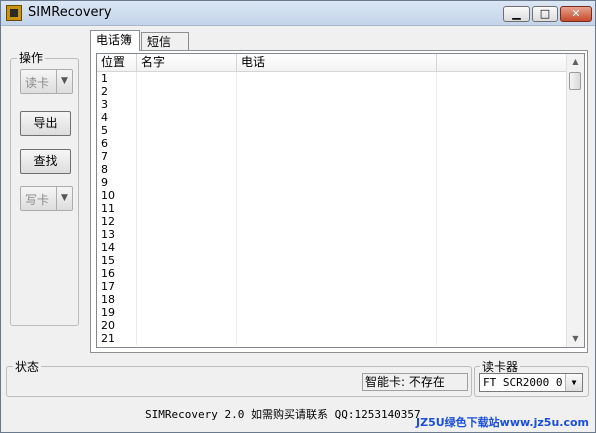 This screenshot has width=596, height=433. I want to click on table-row: 5, so click(333, 130).